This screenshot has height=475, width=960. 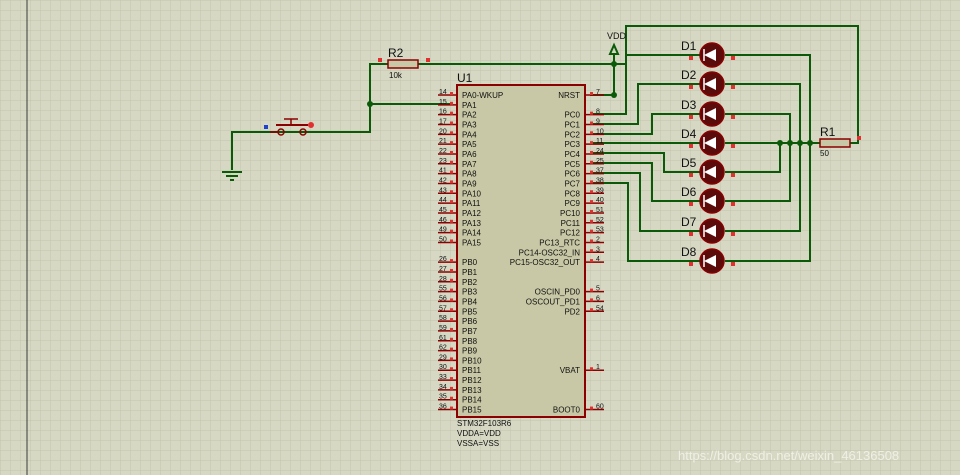 I want to click on pin-label: PC6, so click(x=572, y=174).